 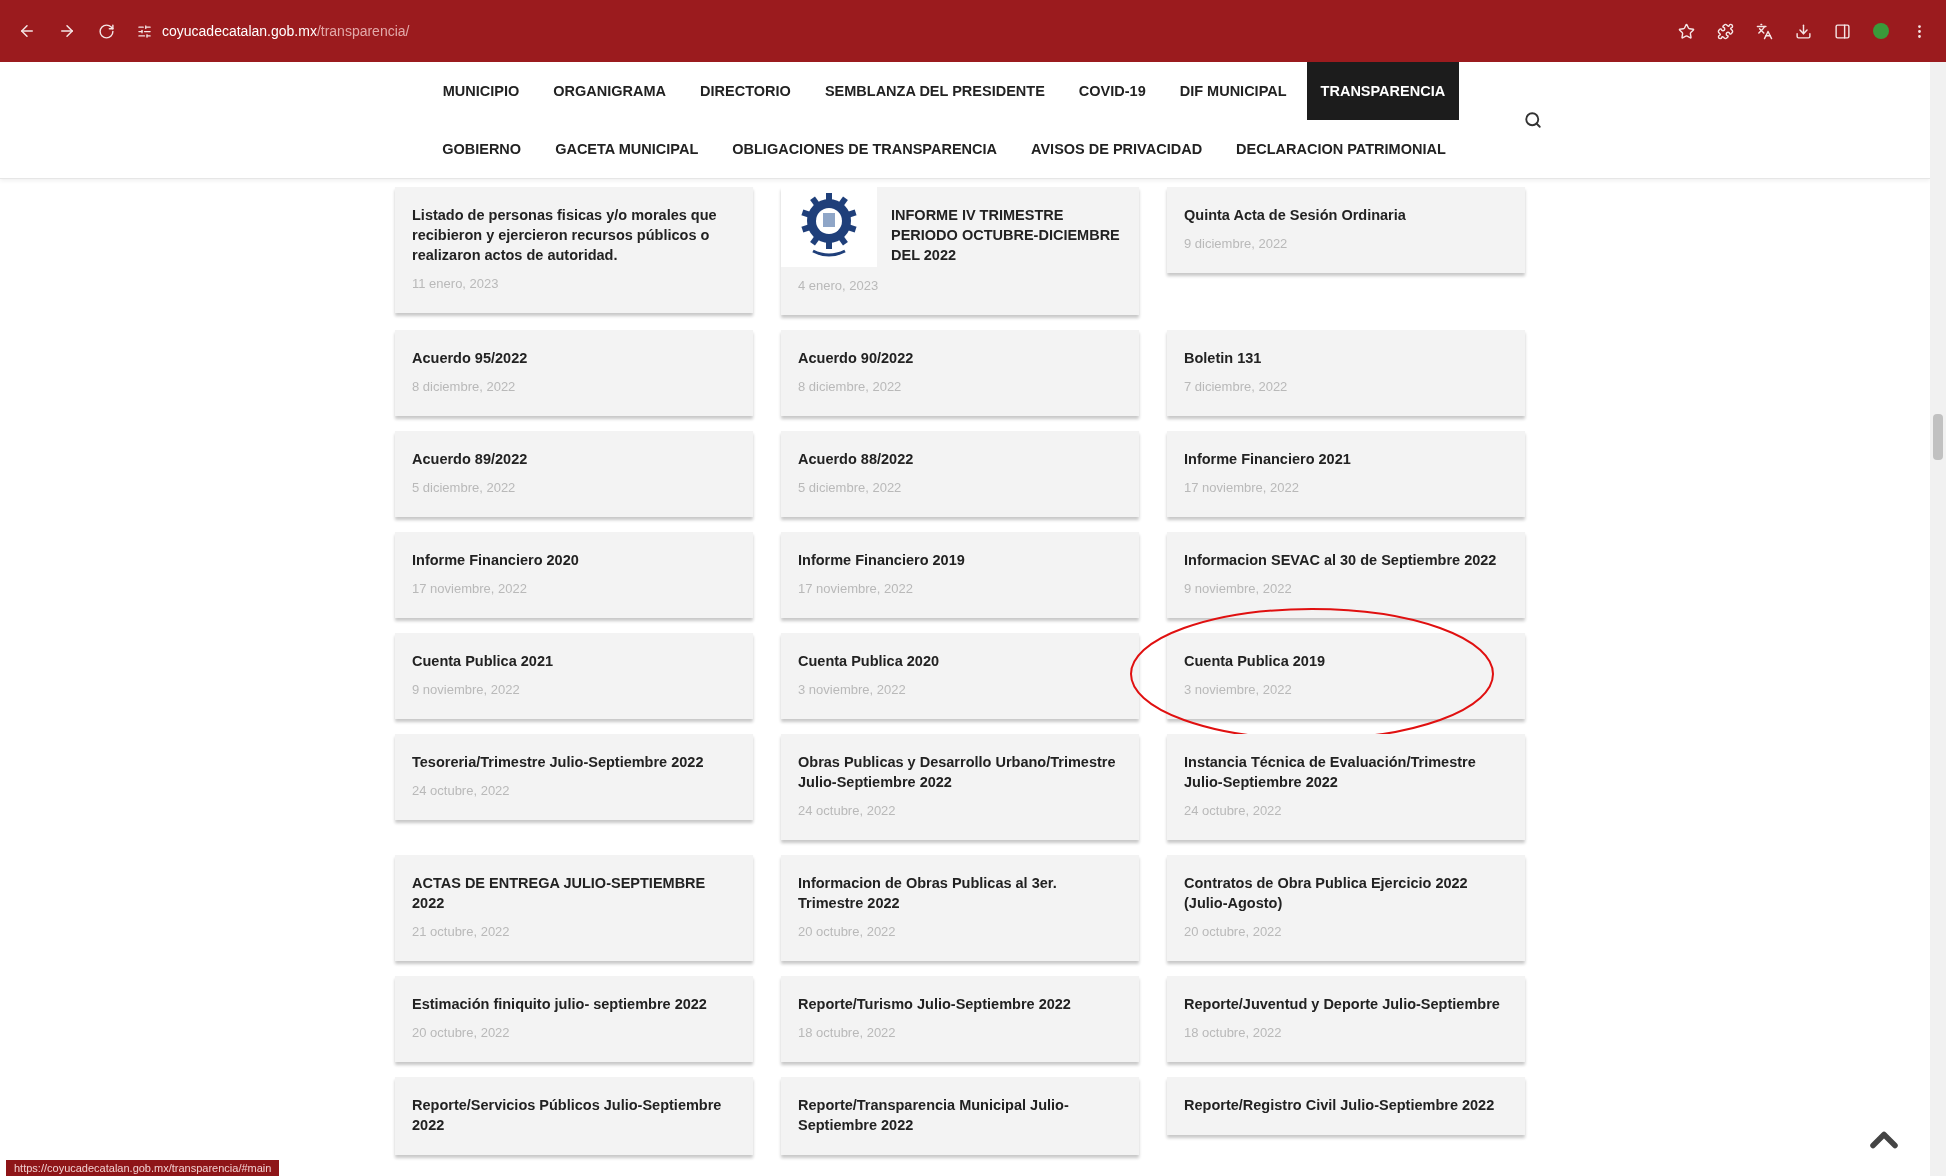 I want to click on nav-link: TRANSPARENCIA, so click(x=1383, y=91).